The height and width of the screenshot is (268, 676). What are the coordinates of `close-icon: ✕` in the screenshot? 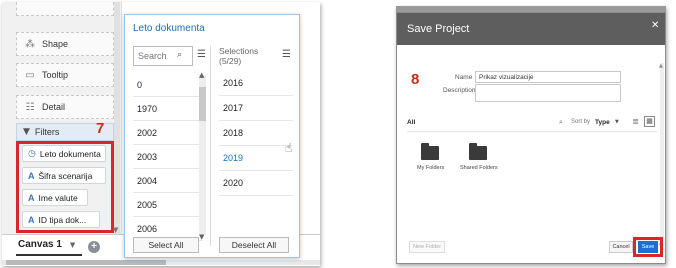 It's located at (655, 25).